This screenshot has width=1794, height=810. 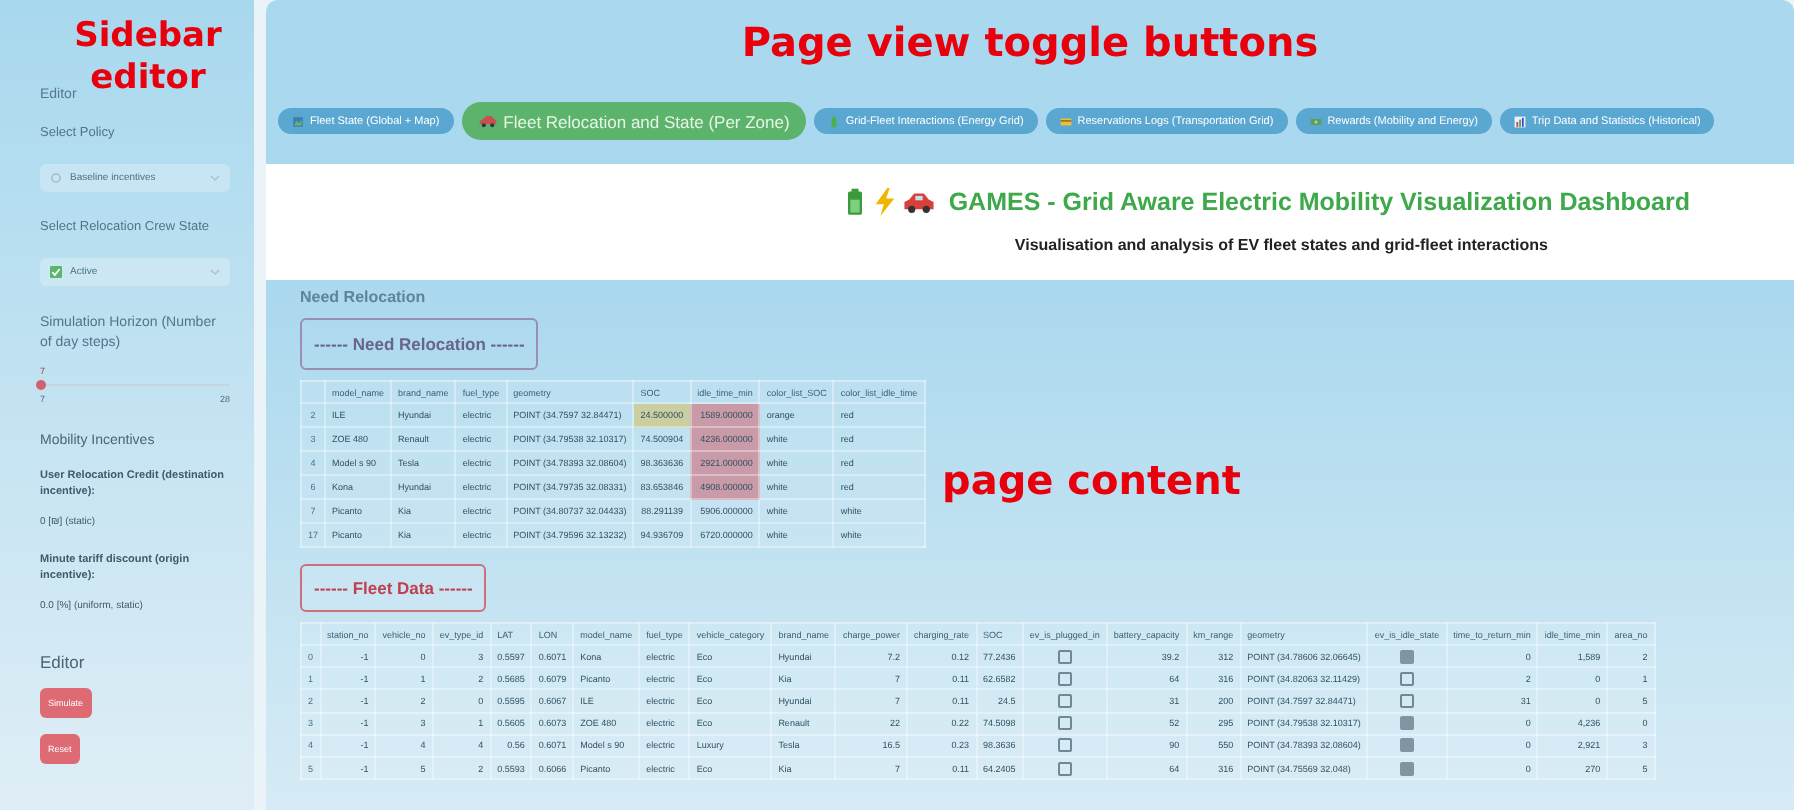 What do you see at coordinates (885, 202) in the screenshot?
I see `lightning-icon` at bounding box center [885, 202].